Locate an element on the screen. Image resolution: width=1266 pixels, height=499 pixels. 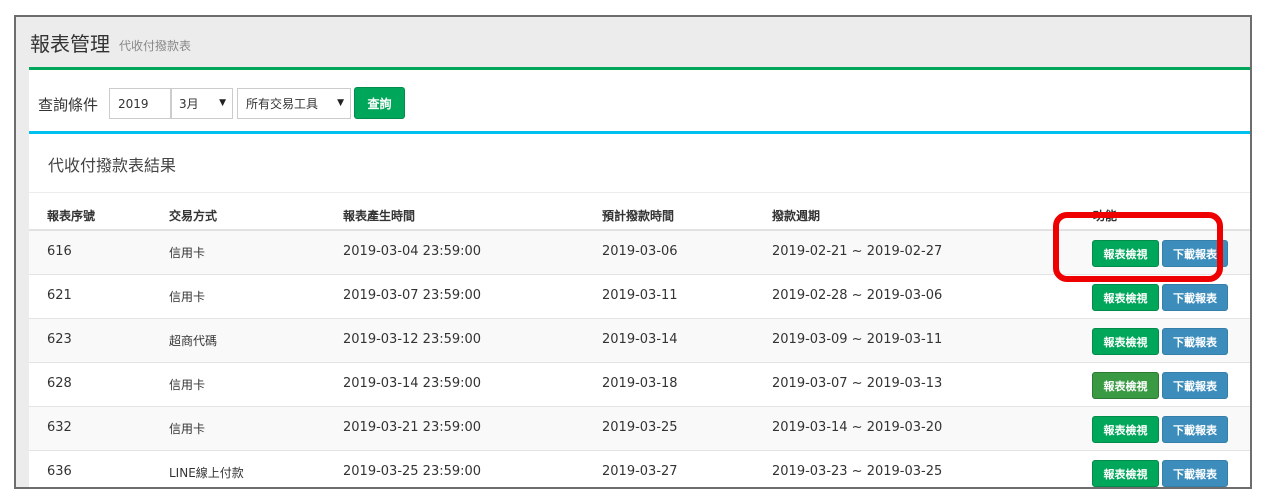
report-id: 632 is located at coordinates (59, 427).